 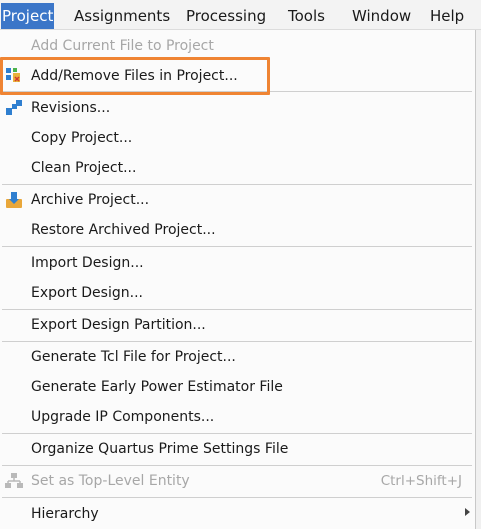 What do you see at coordinates (381, 16) in the screenshot?
I see `menu-window: Window` at bounding box center [381, 16].